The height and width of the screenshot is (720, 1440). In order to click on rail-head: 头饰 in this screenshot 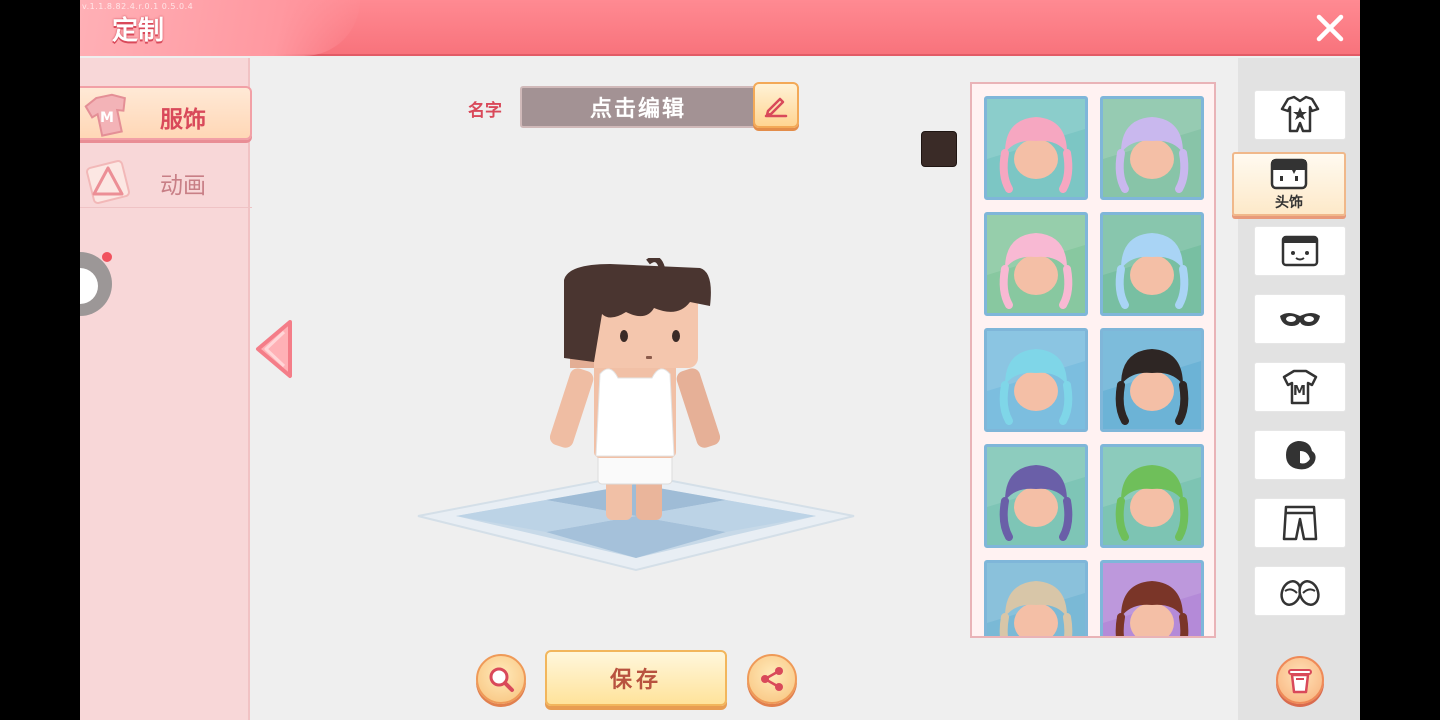, I will do `click(1289, 184)`.